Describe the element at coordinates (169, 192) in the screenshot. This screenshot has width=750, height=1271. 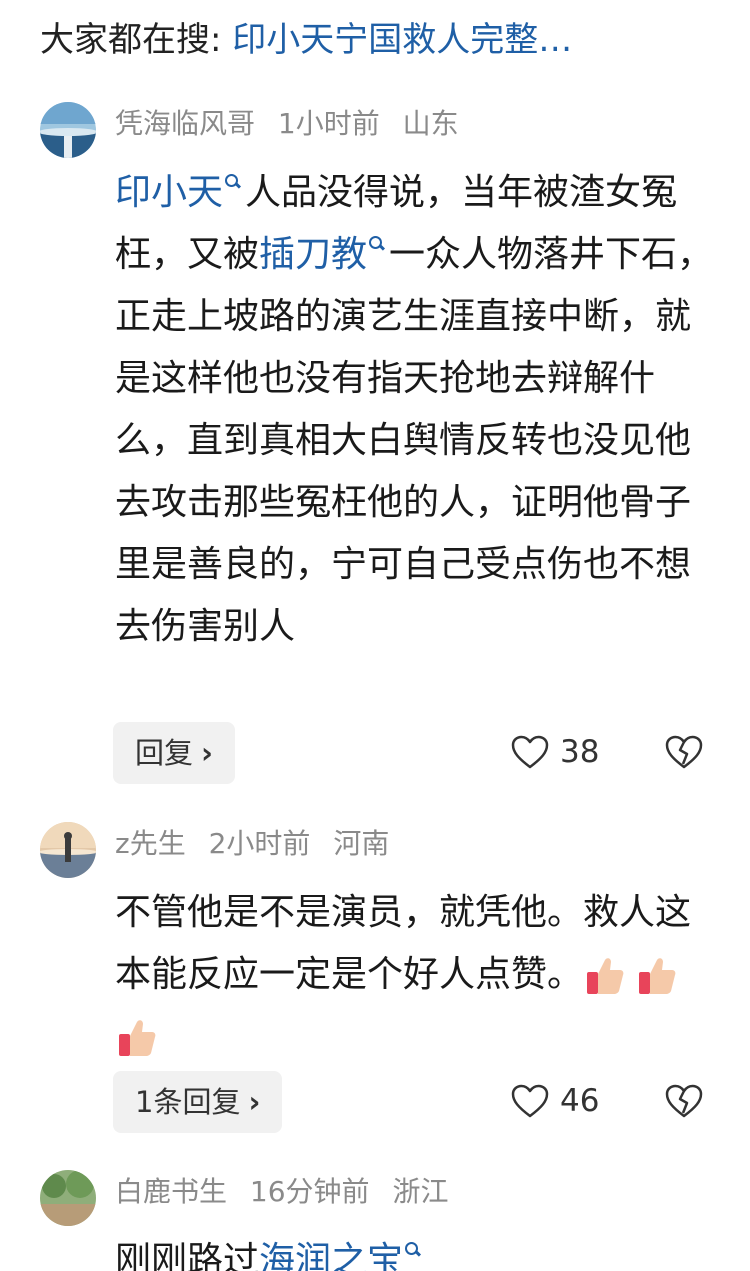
I see `topic-link: 印小天` at that location.